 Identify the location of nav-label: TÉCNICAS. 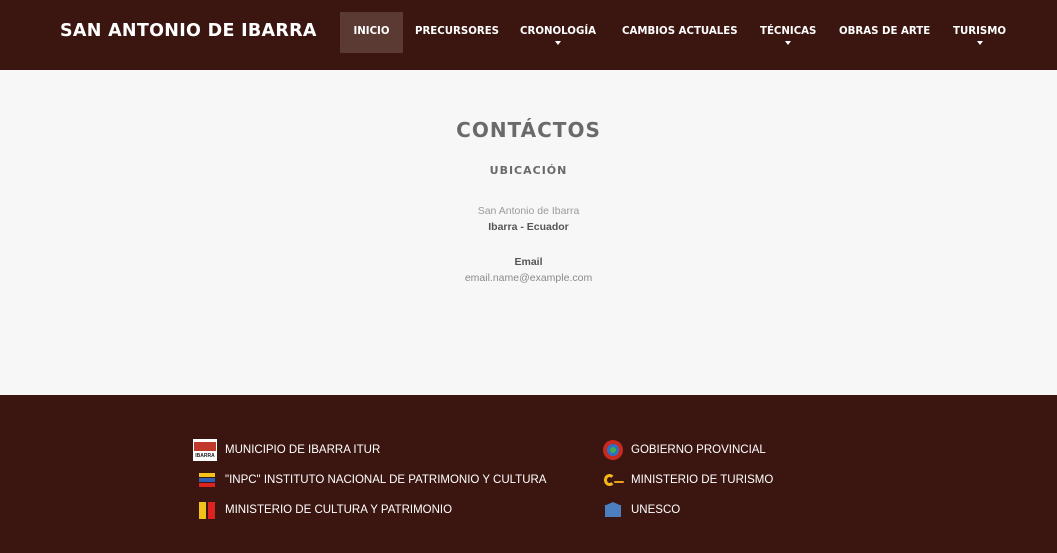
(788, 31).